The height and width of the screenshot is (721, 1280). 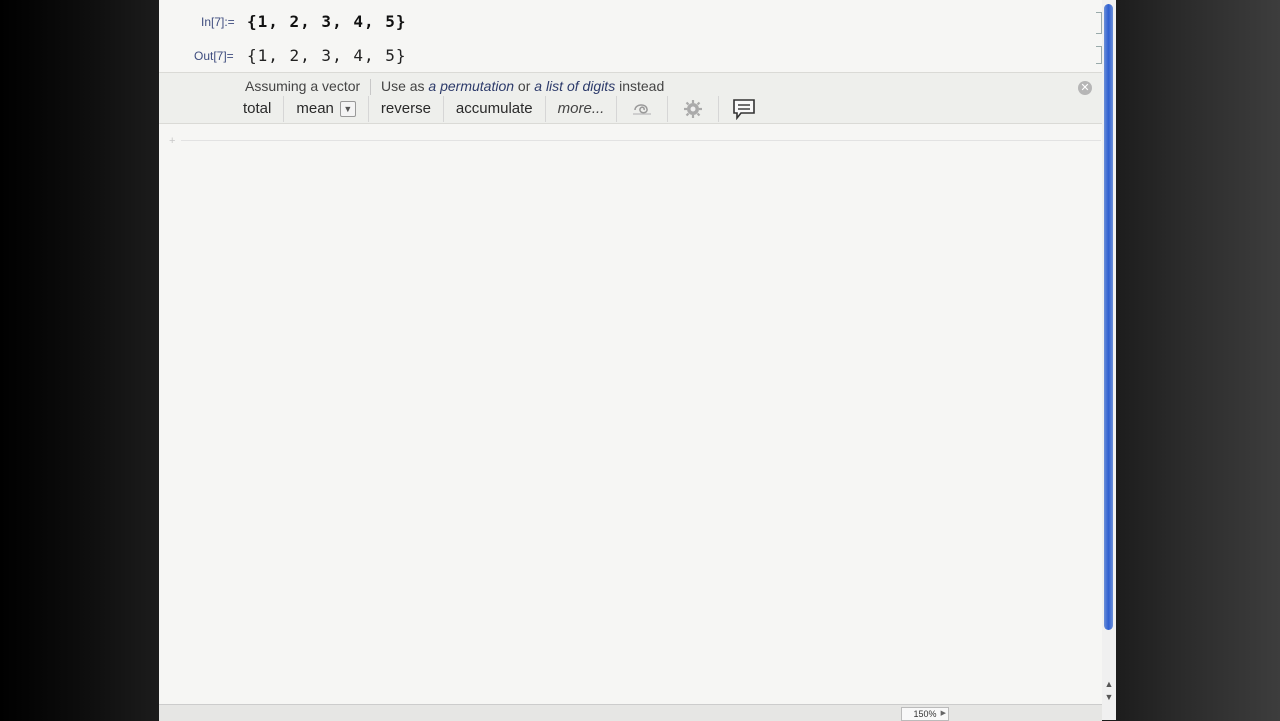 What do you see at coordinates (1108, 317) in the screenshot?
I see `scrollbar-thumb` at bounding box center [1108, 317].